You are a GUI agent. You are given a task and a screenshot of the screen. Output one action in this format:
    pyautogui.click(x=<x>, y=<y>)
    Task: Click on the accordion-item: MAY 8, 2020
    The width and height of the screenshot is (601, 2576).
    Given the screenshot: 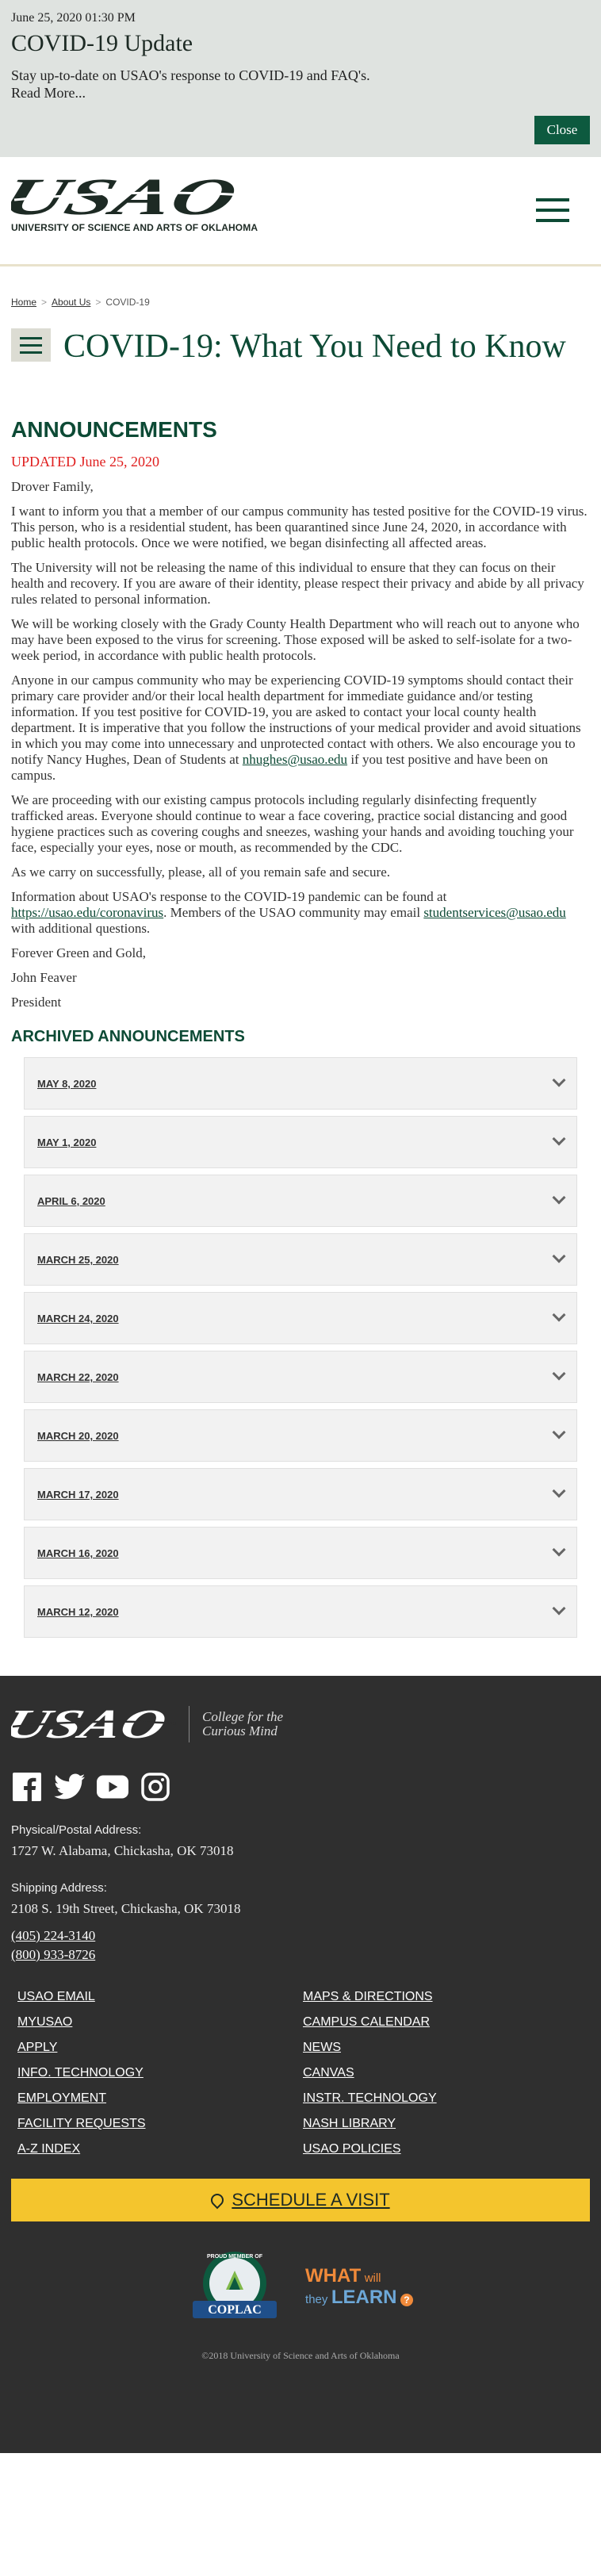 What is the action you would take?
    pyautogui.click(x=300, y=1083)
    